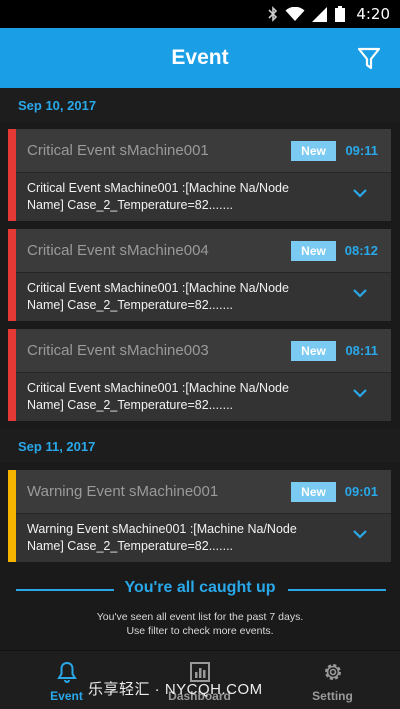 This screenshot has height=709, width=400. What do you see at coordinates (200, 446) in the screenshot?
I see `date-header: Sep 11, 2017` at bounding box center [200, 446].